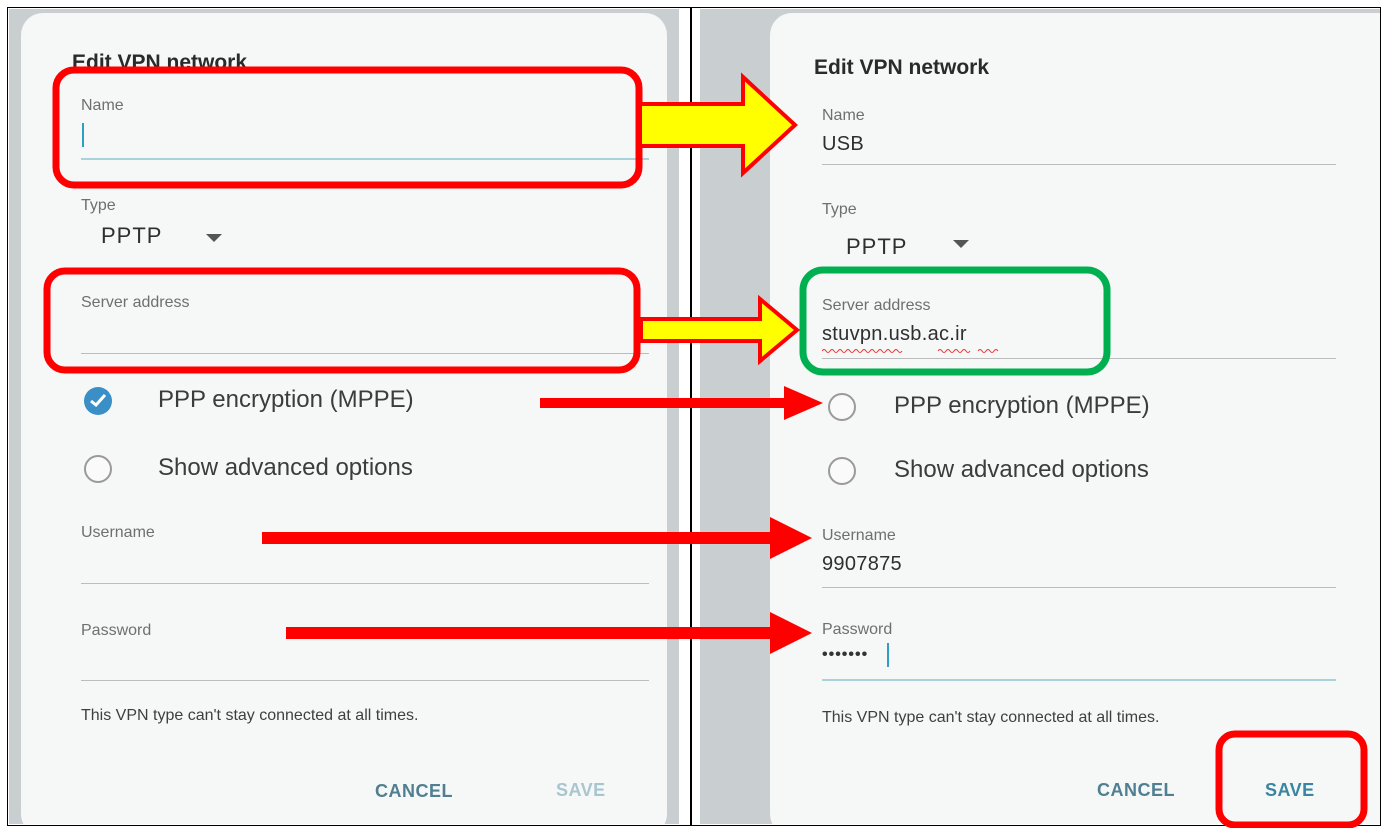 This screenshot has height=828, width=1383. What do you see at coordinates (718, 125) in the screenshot?
I see `name-arrow-icon` at bounding box center [718, 125].